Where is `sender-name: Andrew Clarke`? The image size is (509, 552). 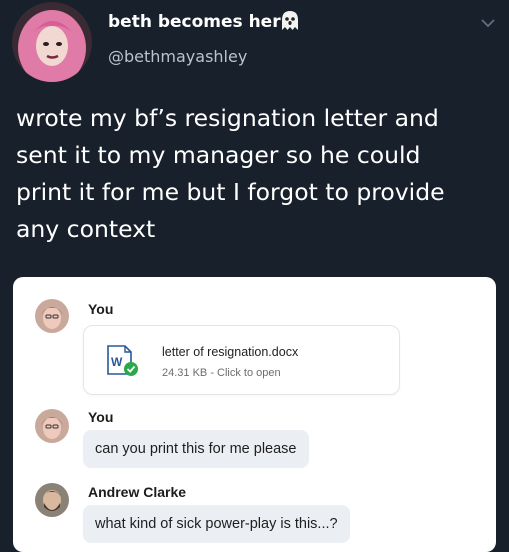 sender-name: Andrew Clarke is located at coordinates (137, 492).